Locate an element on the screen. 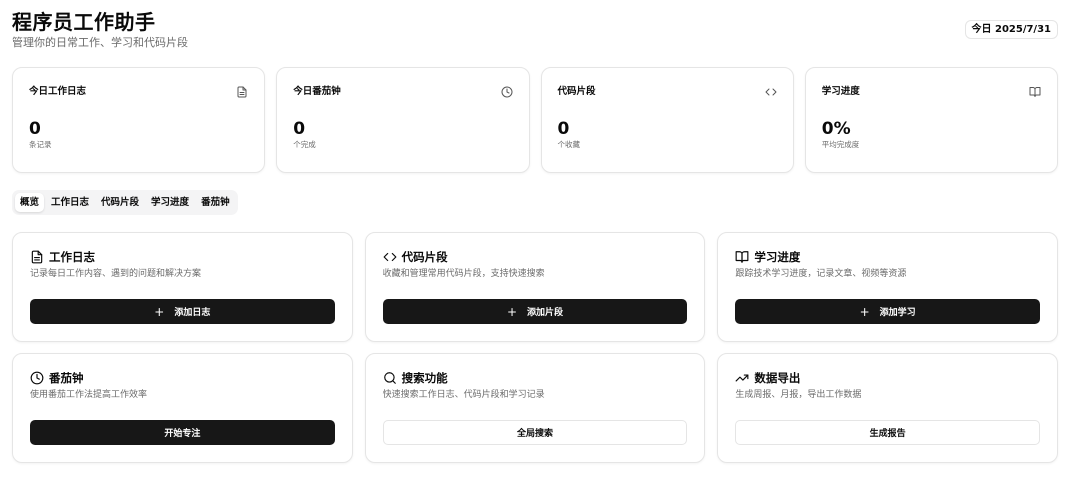 The width and height of the screenshot is (1080, 481). feature-card-search: 搜索功能 快速搜索工作日志、代码片段和学习记录 全局搜索 is located at coordinates (535, 408).